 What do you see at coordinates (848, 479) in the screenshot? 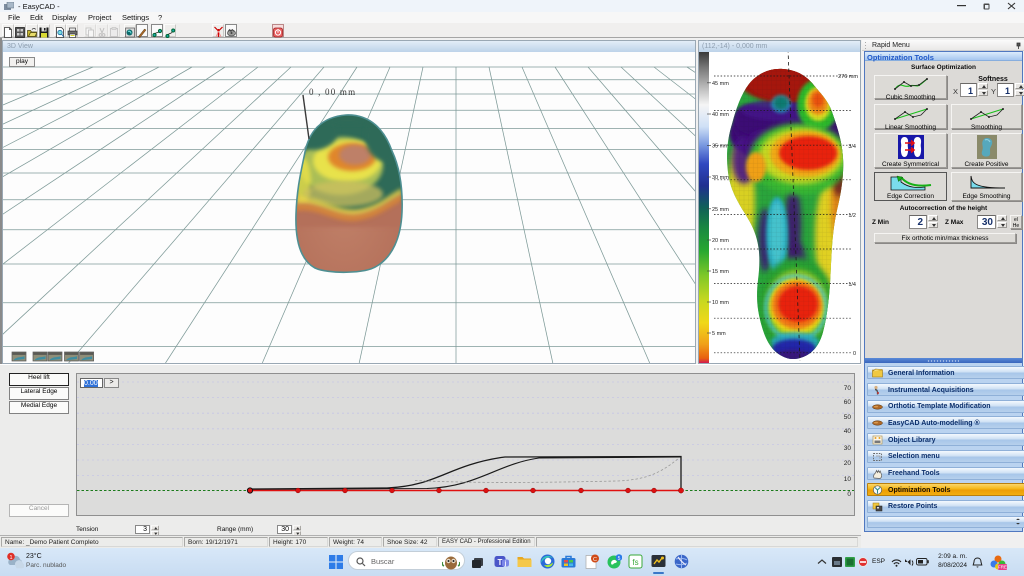
I see `svg-text: 10` at bounding box center [848, 479].